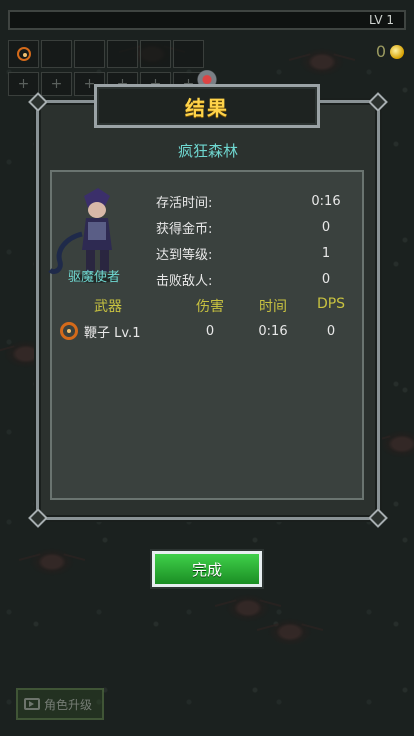  What do you see at coordinates (331, 331) in the screenshot?
I see `weapon-dps: 0` at bounding box center [331, 331].